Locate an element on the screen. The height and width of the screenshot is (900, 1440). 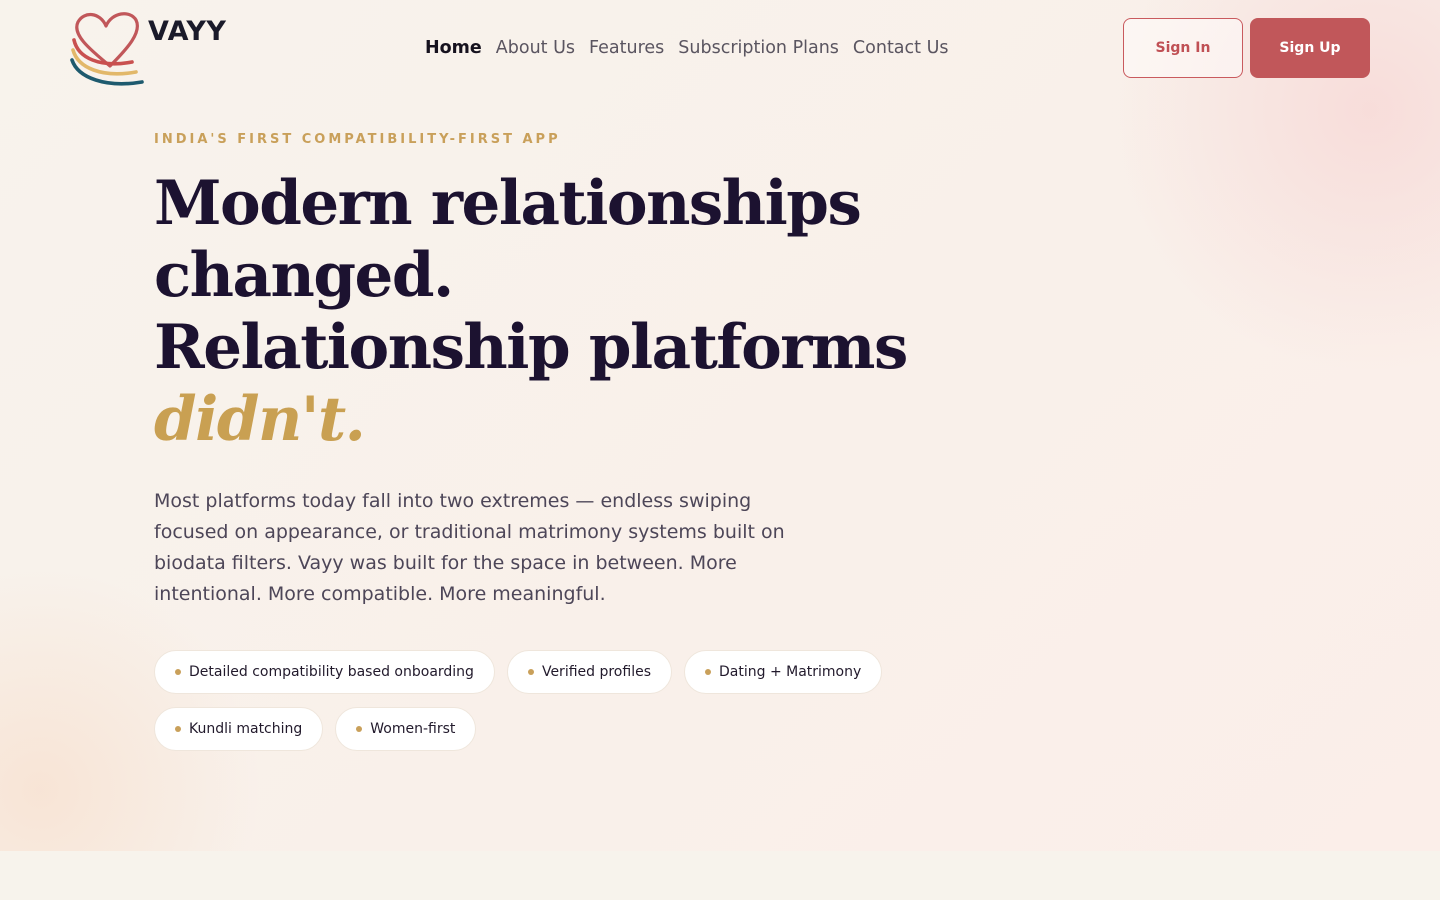
nav-about-us: About Us is located at coordinates (535, 48).